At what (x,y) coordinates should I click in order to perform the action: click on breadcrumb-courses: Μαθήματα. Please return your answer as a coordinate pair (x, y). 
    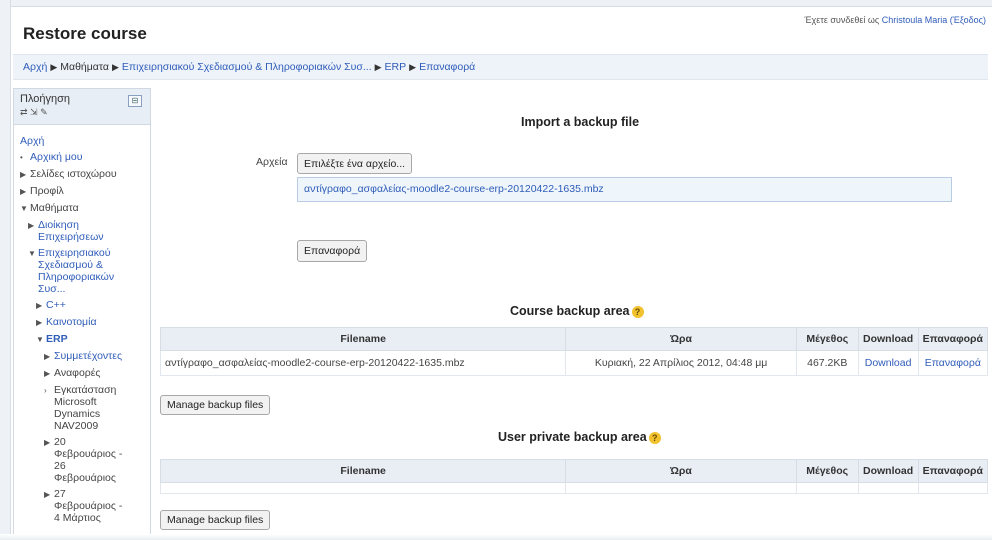
    Looking at the image, I should click on (84, 67).